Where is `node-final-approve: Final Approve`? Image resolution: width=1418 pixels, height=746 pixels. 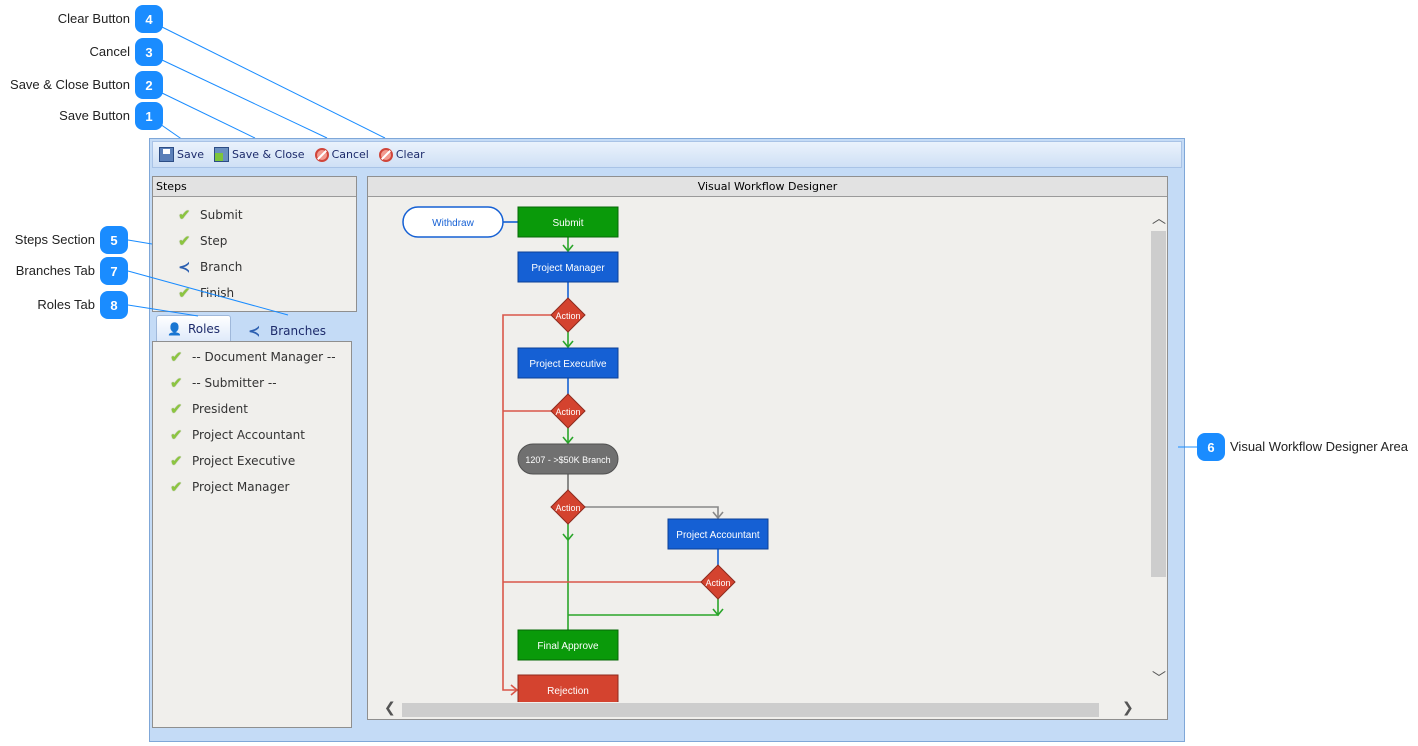
node-final-approve: Final Approve is located at coordinates (568, 645).